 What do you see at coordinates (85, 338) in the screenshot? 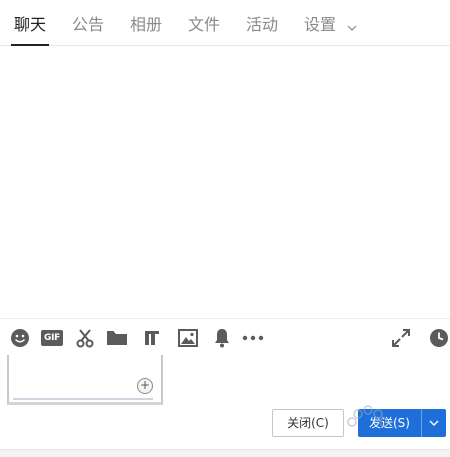
I see `scissors-icon` at bounding box center [85, 338].